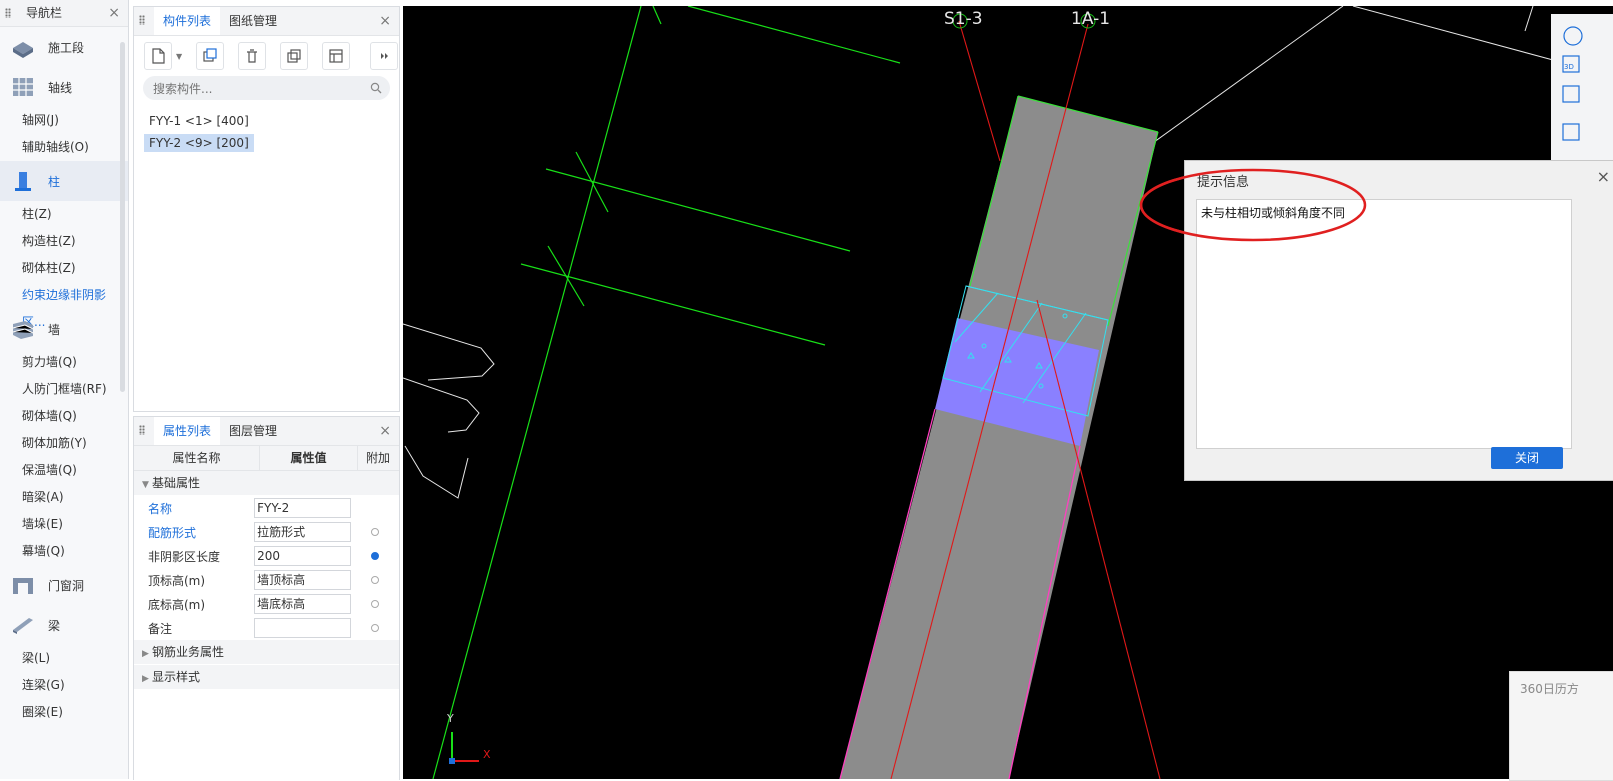  Describe the element at coordinates (302, 604) in the screenshot. I see `property-value-field: 墙底标高` at that location.